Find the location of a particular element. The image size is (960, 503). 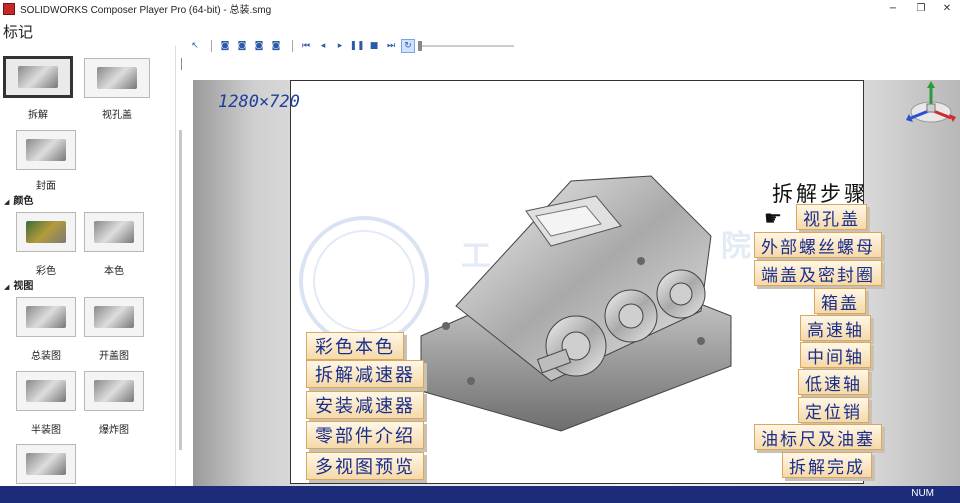

btn-assemble-reducer: 安装减速器 is located at coordinates (365, 405).